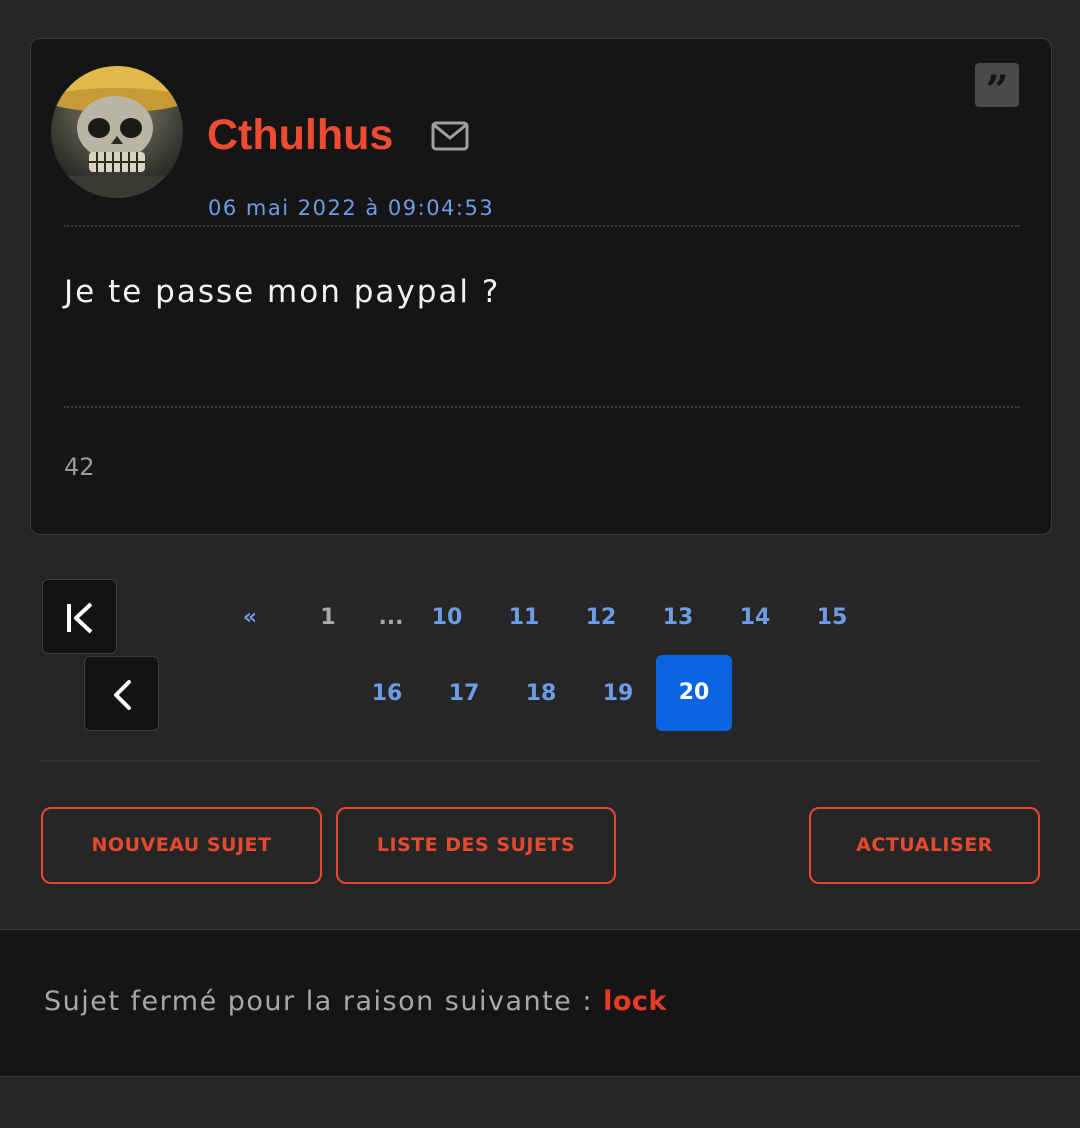 This screenshot has height=1128, width=1080. Describe the element at coordinates (618, 694) in the screenshot. I see `page-link: 19` at that location.